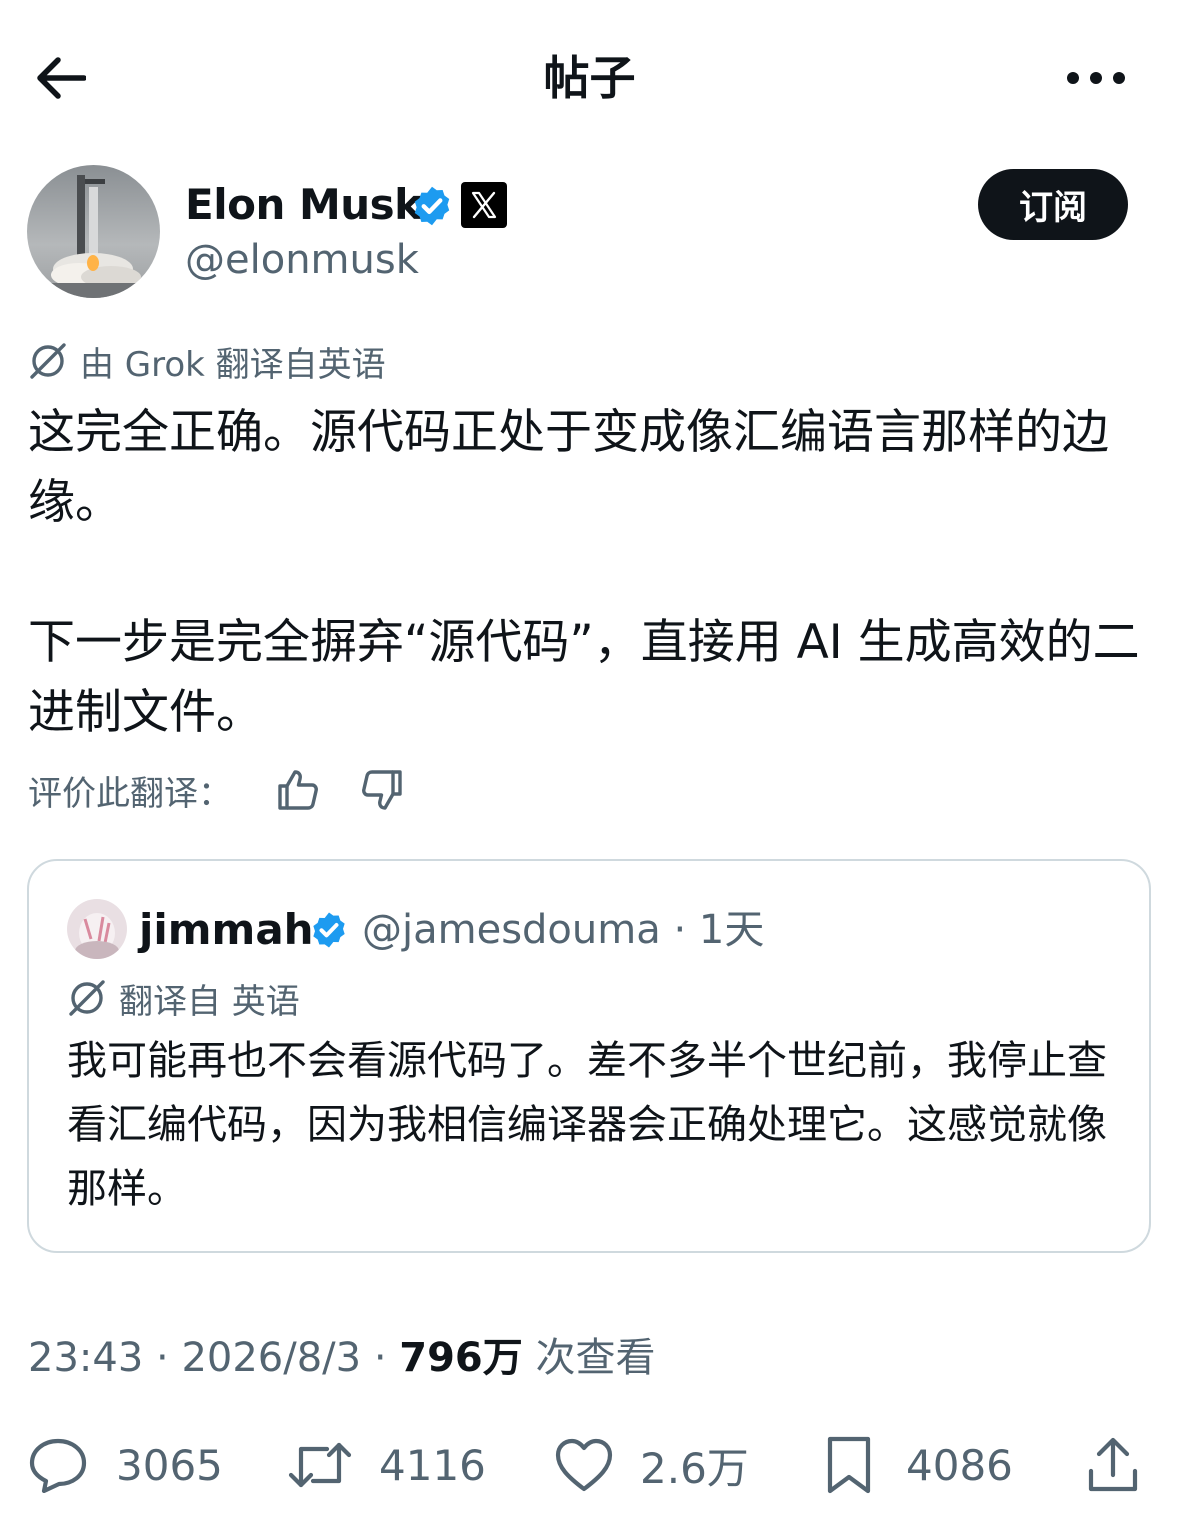  What do you see at coordinates (563, 930) in the screenshot?
I see `quoted-author-handle-time: @jamesdouma · 1天` at bounding box center [563, 930].